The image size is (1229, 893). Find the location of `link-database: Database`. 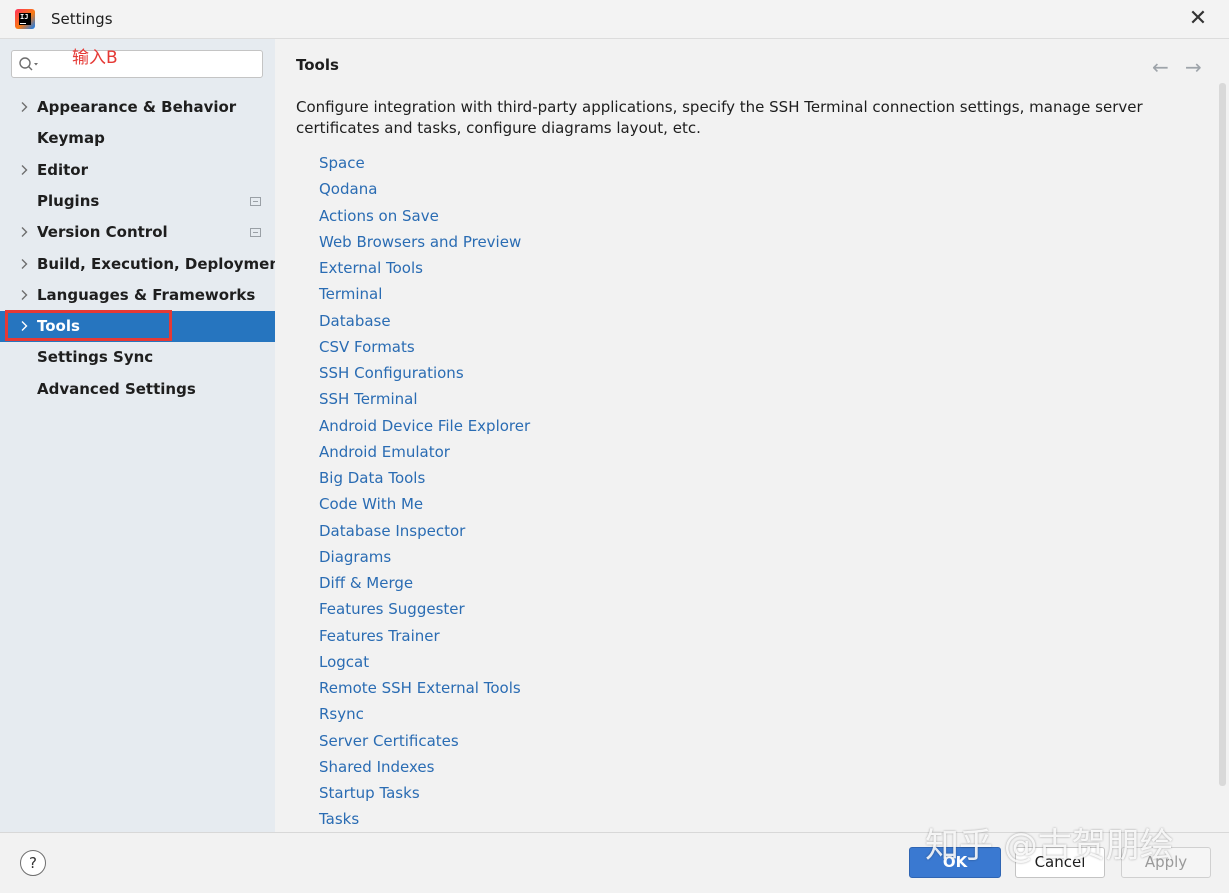

link-database: Database is located at coordinates (355, 321).